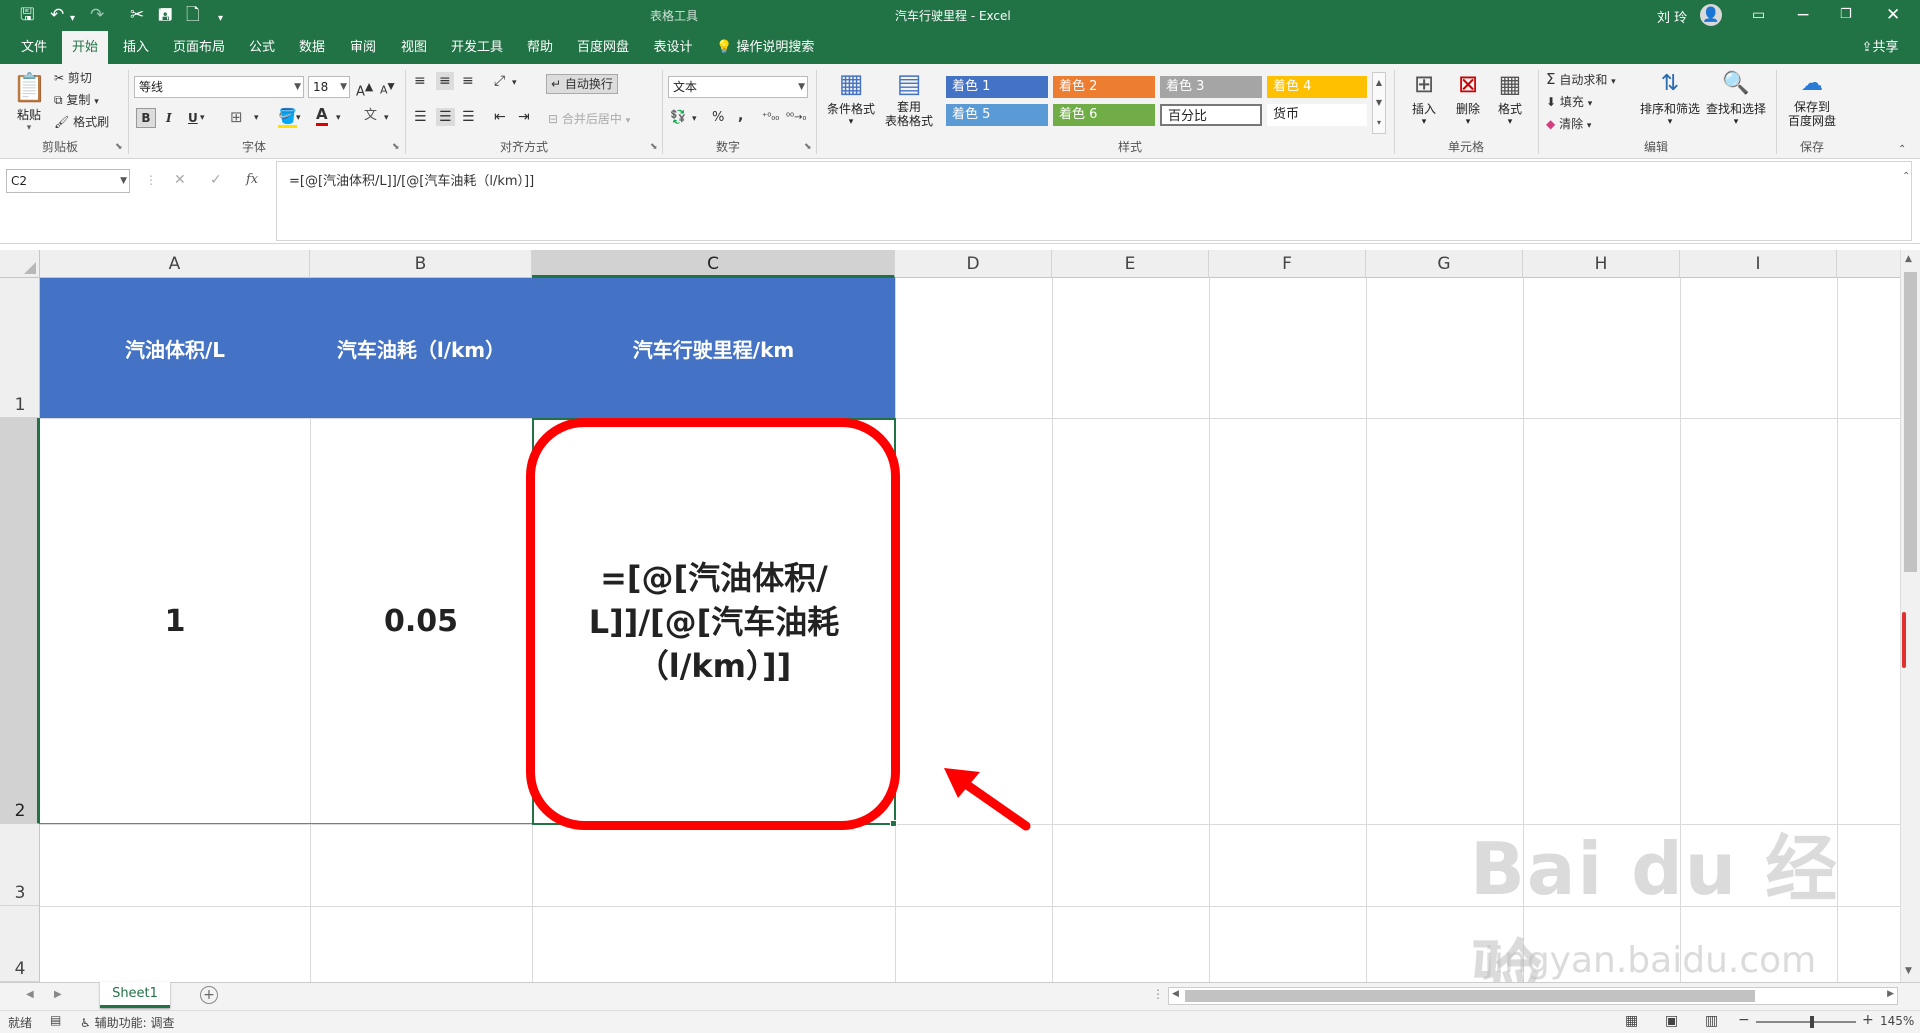 The width and height of the screenshot is (1920, 1033). Describe the element at coordinates (363, 47) in the screenshot. I see `tab-review: 审阅` at that location.